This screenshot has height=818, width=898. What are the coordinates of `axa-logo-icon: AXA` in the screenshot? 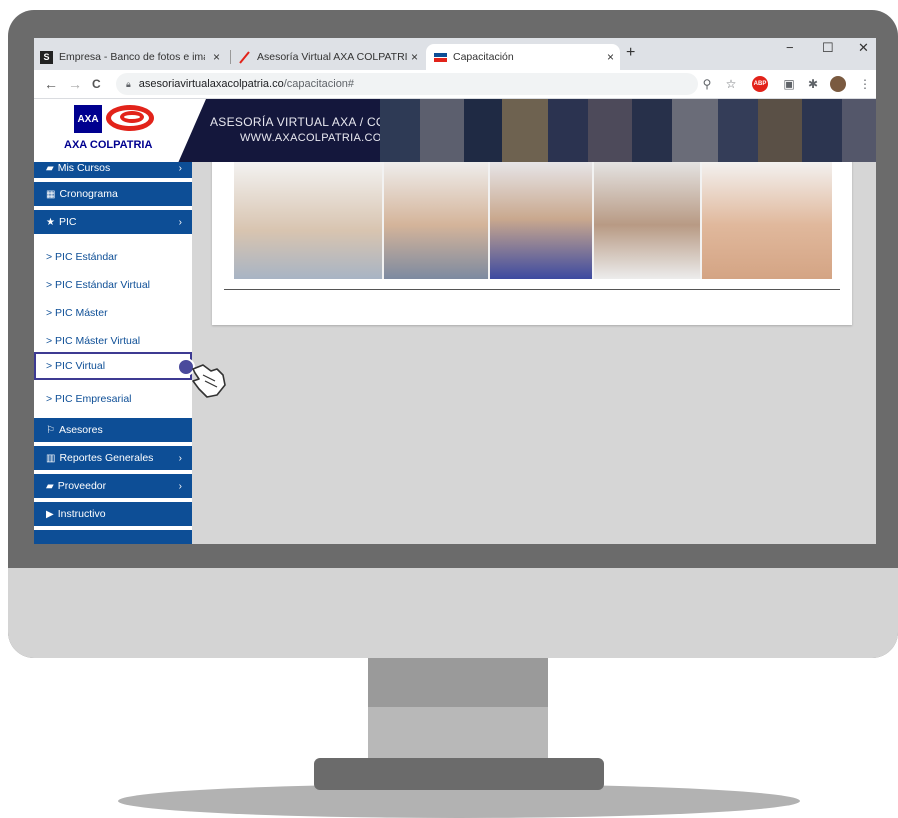 It's located at (88, 119).